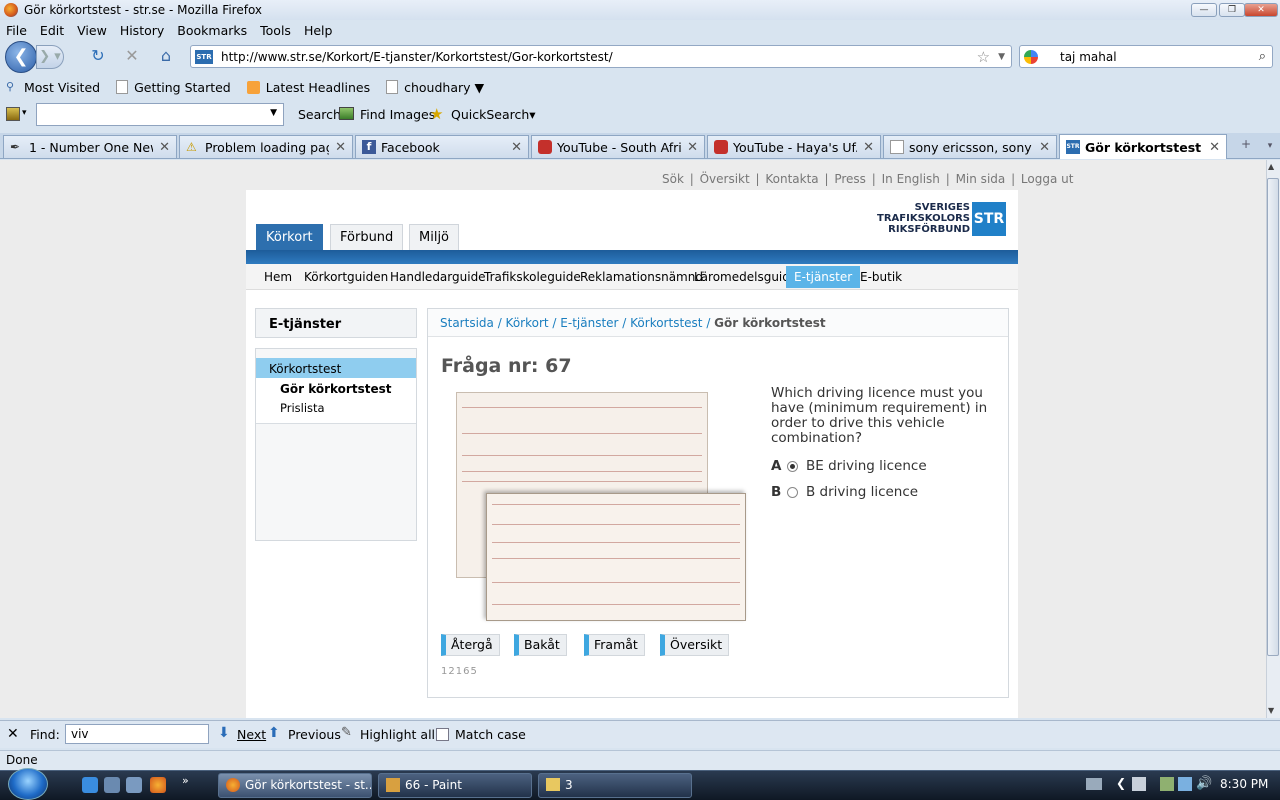 This screenshot has height=800, width=1280. I want to click on menu-view: View, so click(92, 30).